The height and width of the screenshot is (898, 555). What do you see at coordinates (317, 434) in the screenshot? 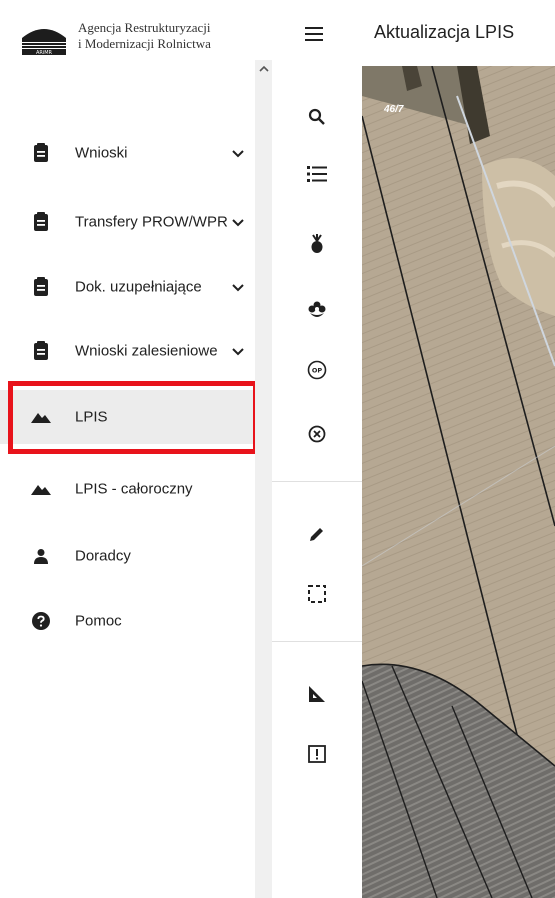
I see `close-circle-icon` at bounding box center [317, 434].